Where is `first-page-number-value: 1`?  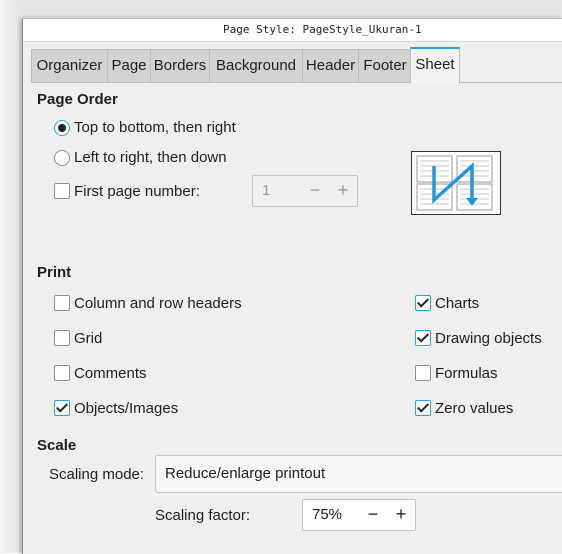
first-page-number-value: 1 is located at coordinates (266, 190).